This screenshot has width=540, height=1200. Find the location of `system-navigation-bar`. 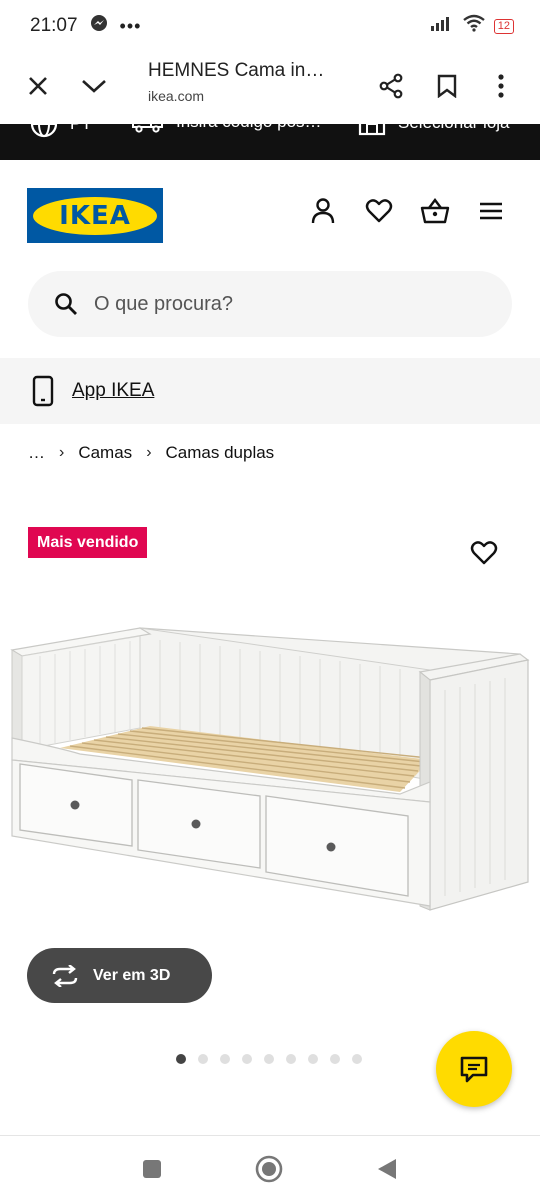

system-navigation-bar is located at coordinates (270, 1167).